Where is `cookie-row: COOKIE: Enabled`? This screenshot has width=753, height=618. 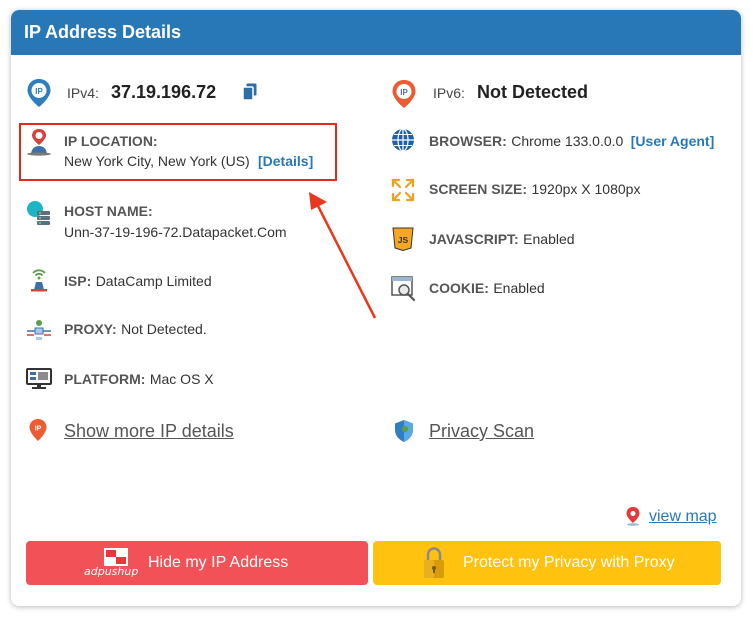
cookie-row: COOKIE: Enabled is located at coordinates (487, 289).